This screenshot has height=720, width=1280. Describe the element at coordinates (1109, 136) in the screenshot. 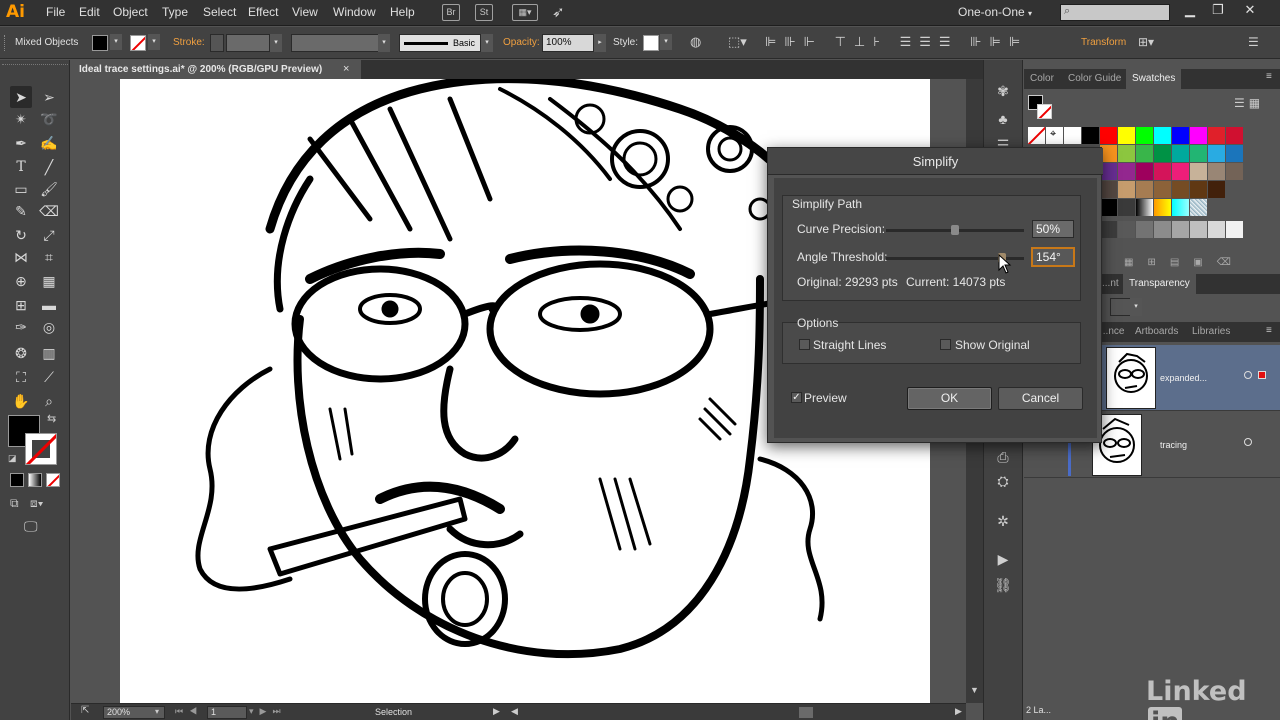

I see `swatch-red` at that location.